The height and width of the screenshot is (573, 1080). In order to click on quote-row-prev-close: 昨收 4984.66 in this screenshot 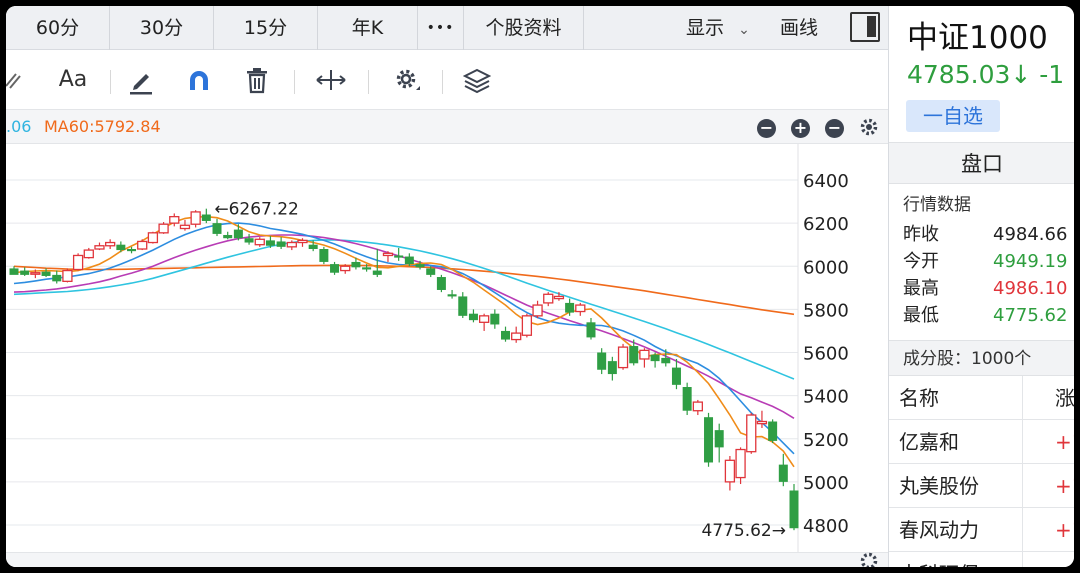, I will do `click(988, 234)`.